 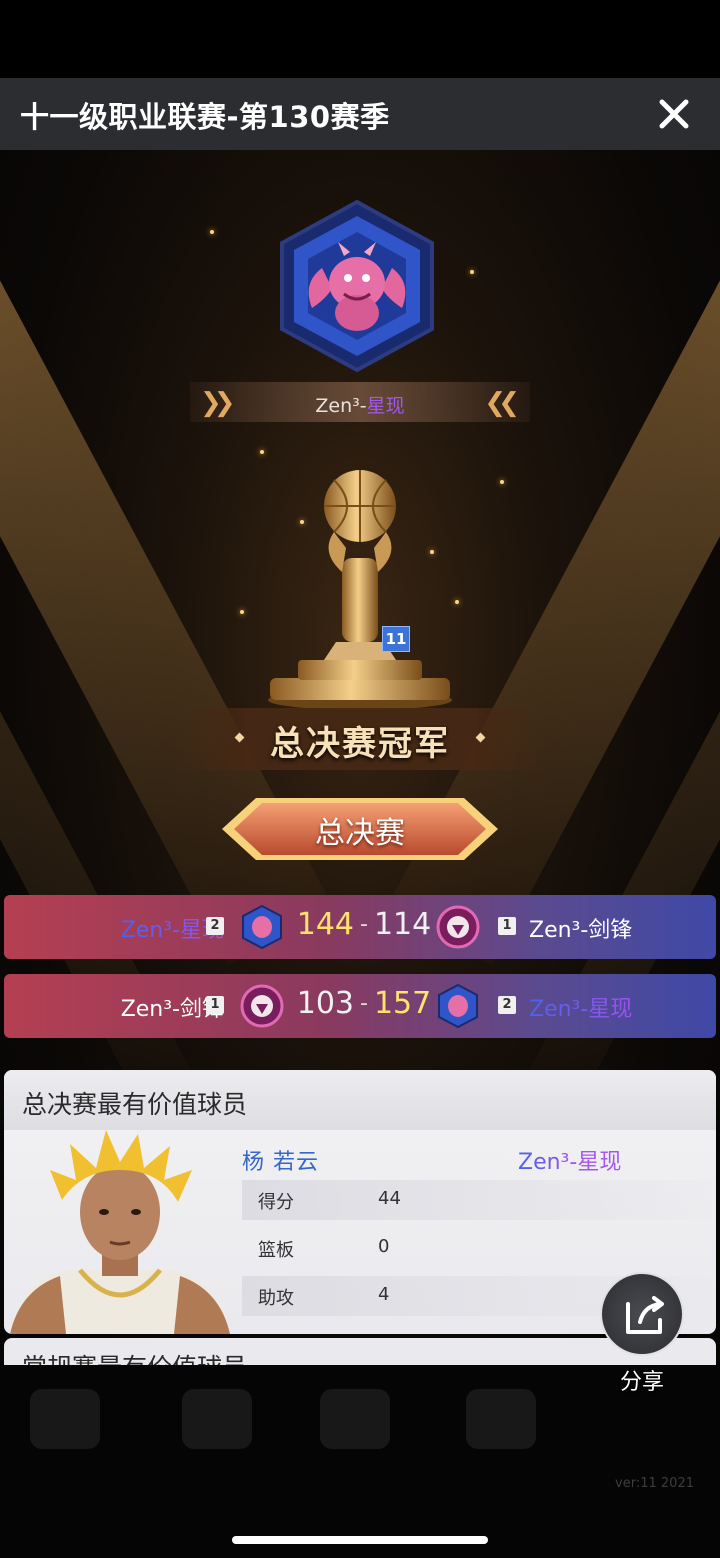 I want to click on share-label: 分享, so click(x=641, y=1382).